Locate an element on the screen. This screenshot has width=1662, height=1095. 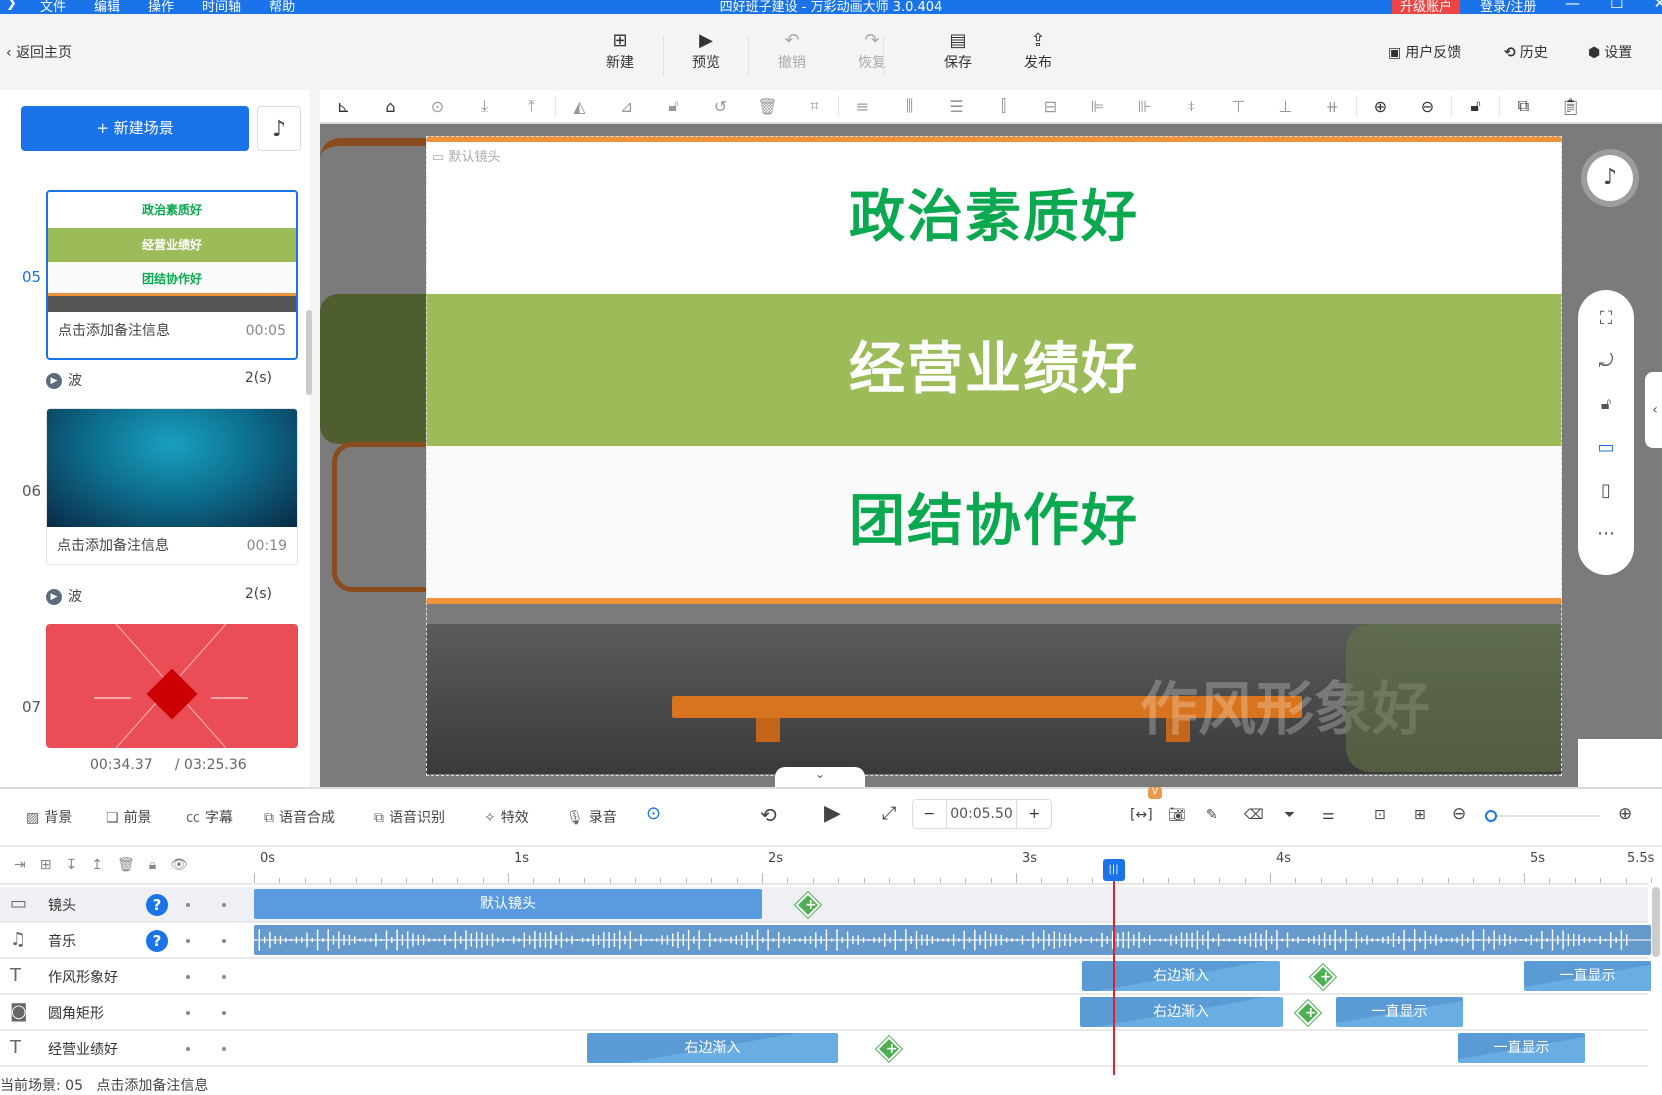
zoom-in-timeline-button: ⊕ is located at coordinates (1625, 814).